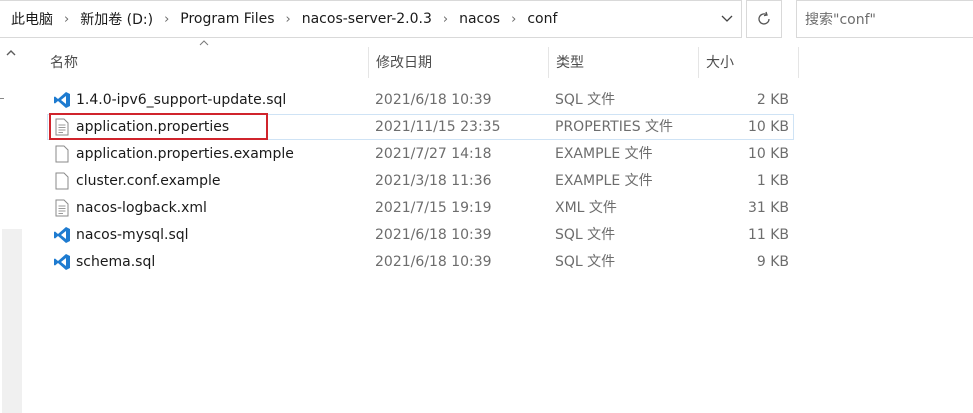 The width and height of the screenshot is (973, 413). What do you see at coordinates (433, 208) in the screenshot?
I see `file-date: 2021/7/15 19:19` at bounding box center [433, 208].